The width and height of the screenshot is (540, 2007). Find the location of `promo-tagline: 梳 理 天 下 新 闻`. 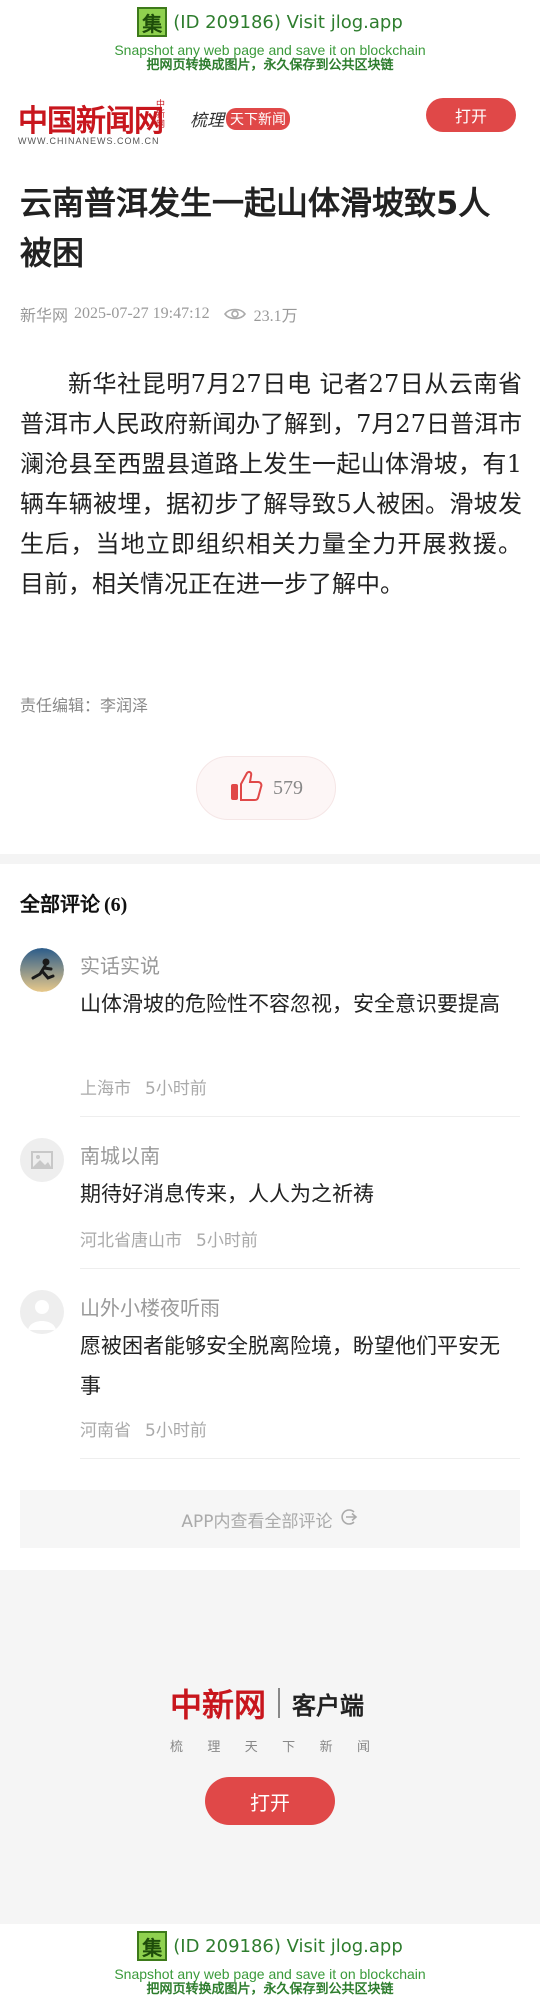

promo-tagline: 梳 理 天 下 新 闻 is located at coordinates (270, 1745).